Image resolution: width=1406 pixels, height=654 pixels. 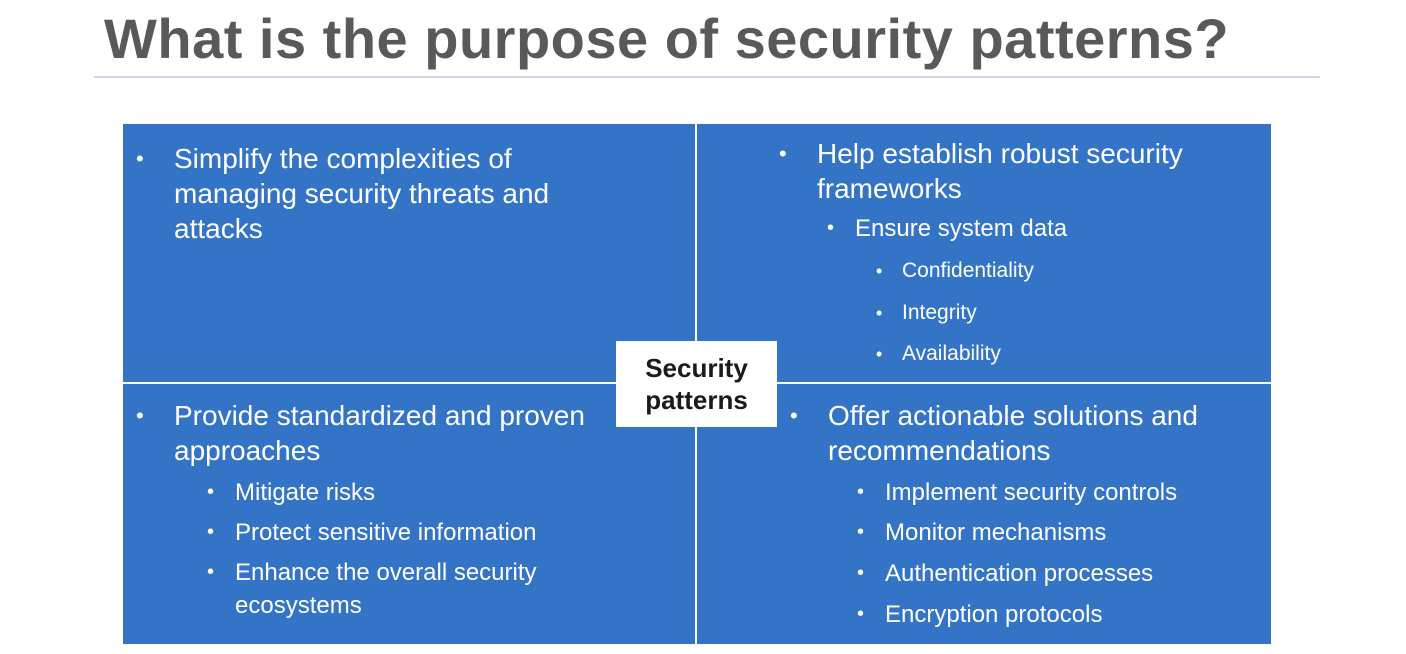 I want to click on sub-sub-bullet: • Integrity, so click(x=926, y=313).